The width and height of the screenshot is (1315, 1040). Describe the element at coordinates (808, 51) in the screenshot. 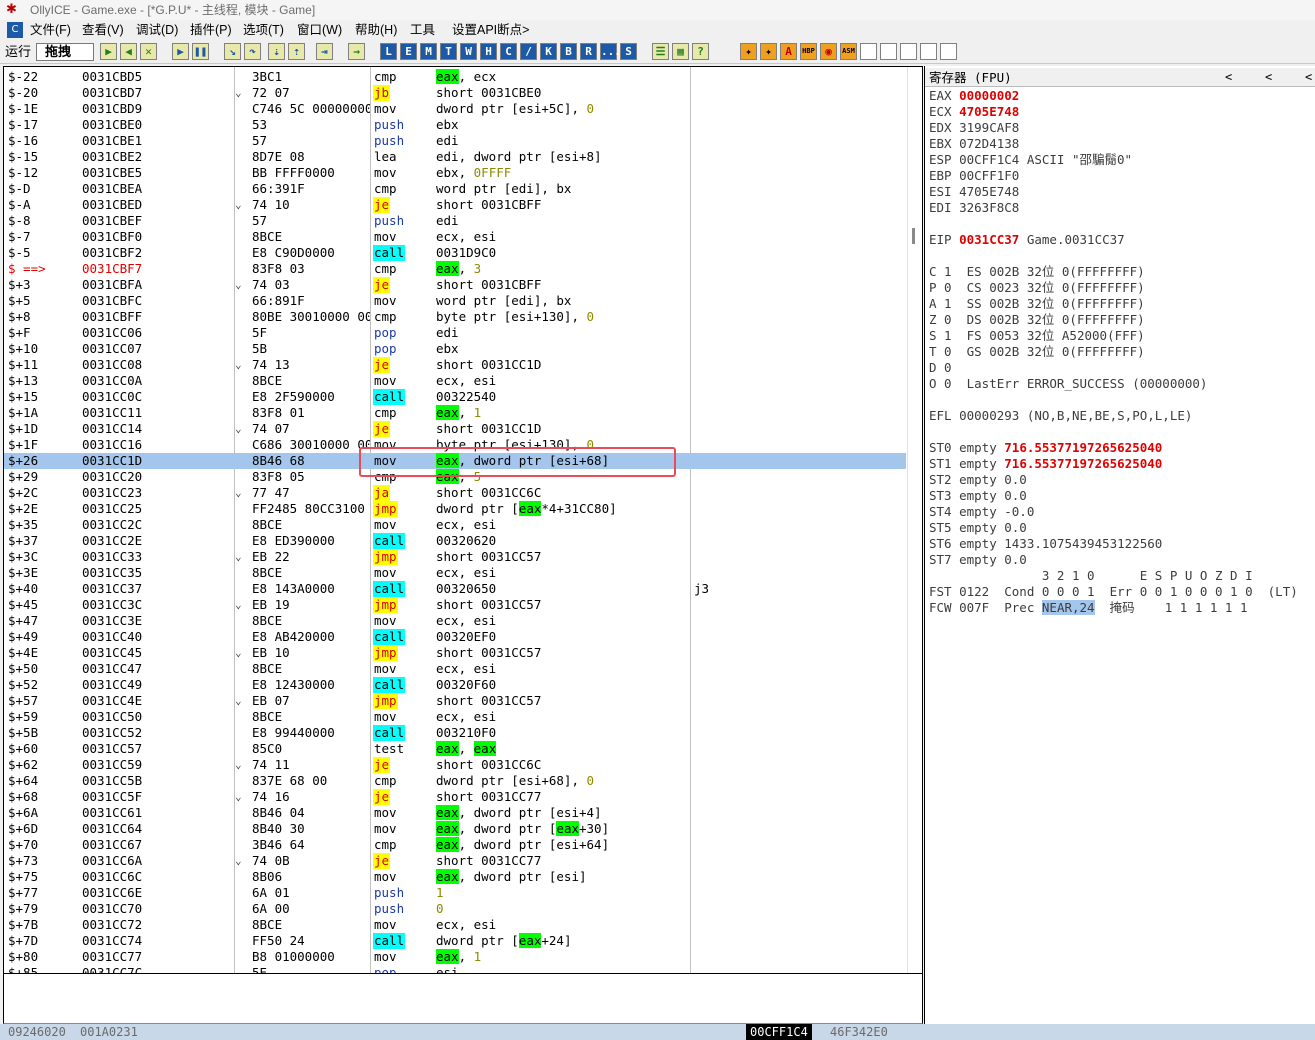

I see `hardware-breakpoint-button: HBP` at that location.